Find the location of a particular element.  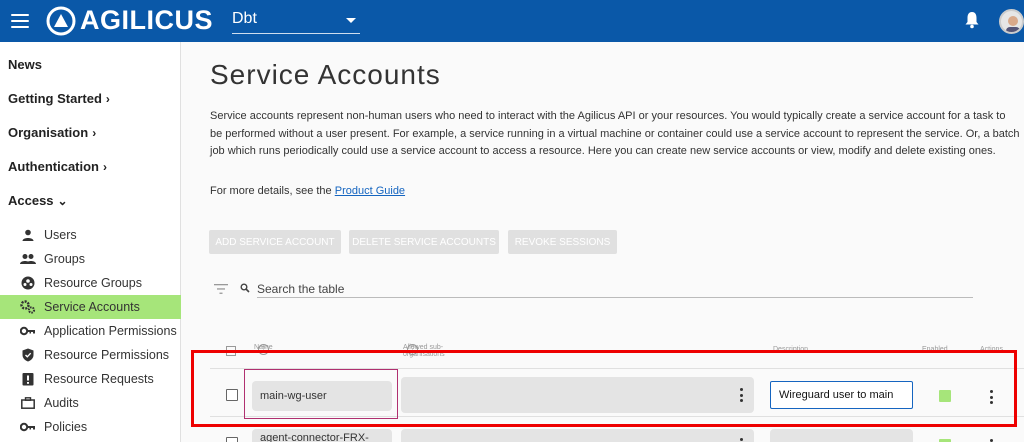

dropdown-caret-icon is located at coordinates (351, 20).